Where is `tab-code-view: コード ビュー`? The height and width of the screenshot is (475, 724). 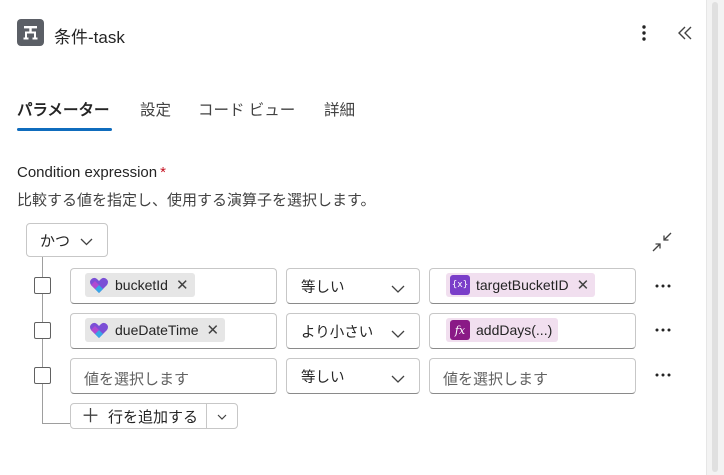 tab-code-view: コード ビュー is located at coordinates (246, 109).